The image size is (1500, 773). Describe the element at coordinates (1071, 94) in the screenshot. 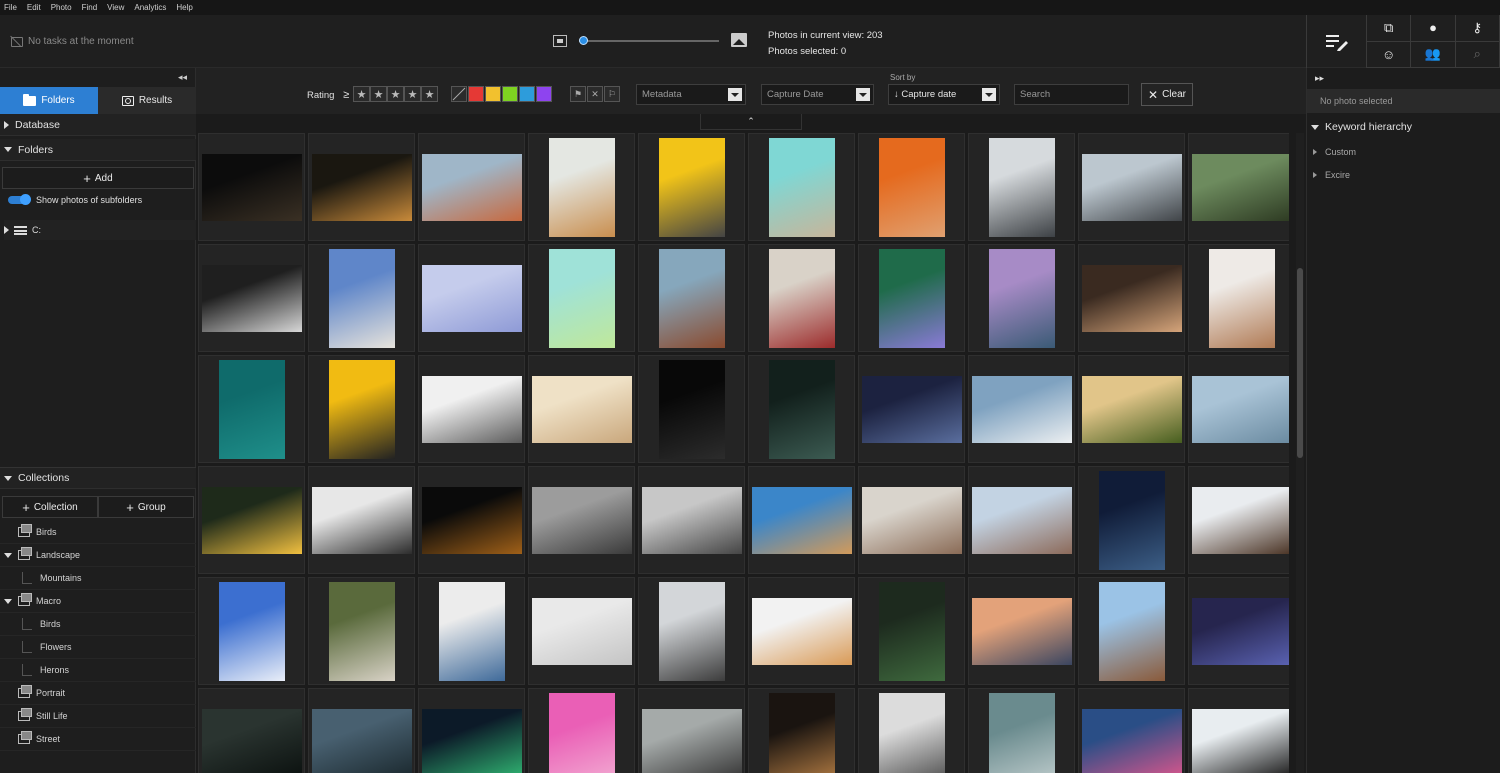

I see `search-input: Search` at that location.